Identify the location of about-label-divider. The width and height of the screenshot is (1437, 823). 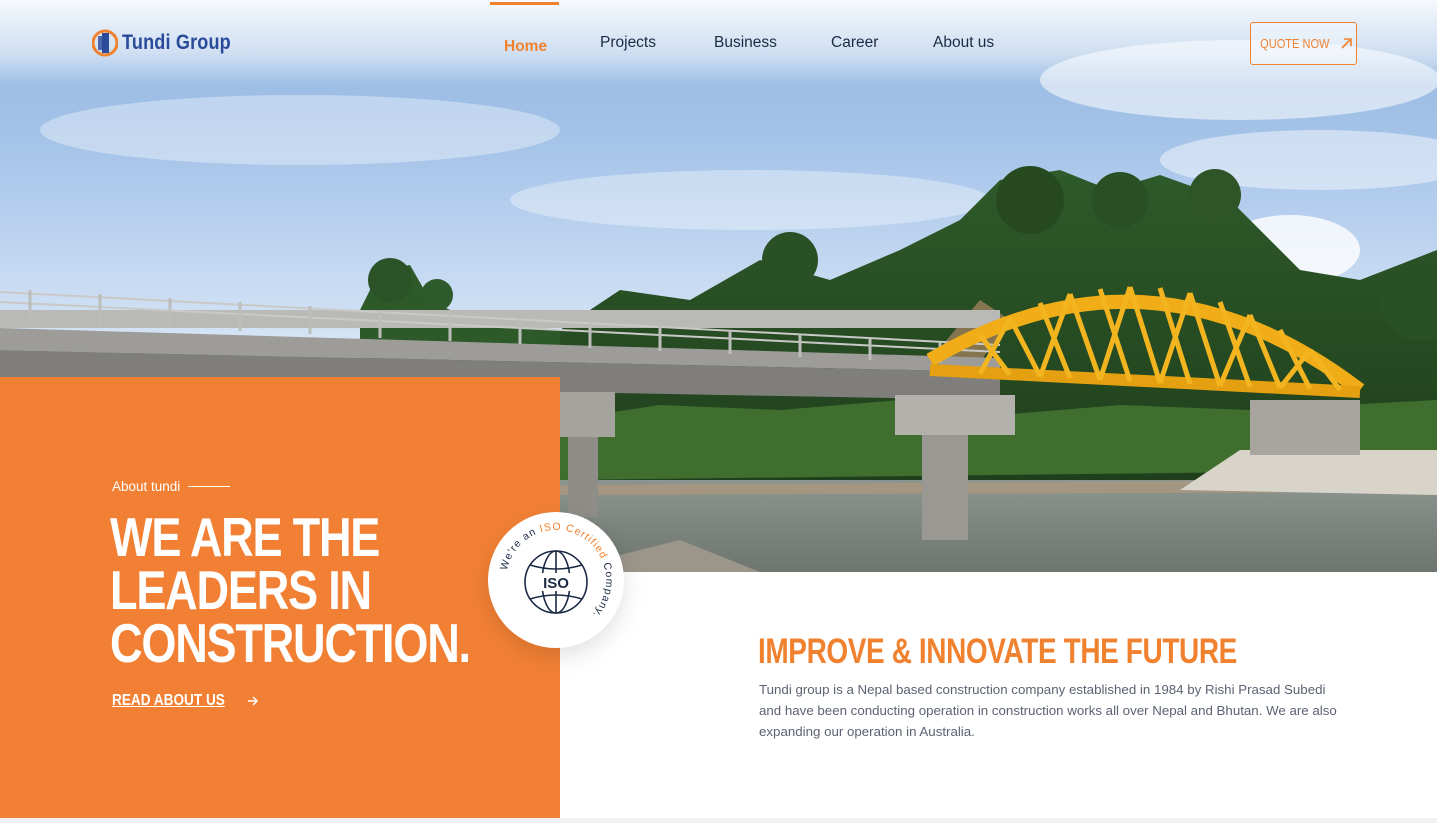
(209, 486).